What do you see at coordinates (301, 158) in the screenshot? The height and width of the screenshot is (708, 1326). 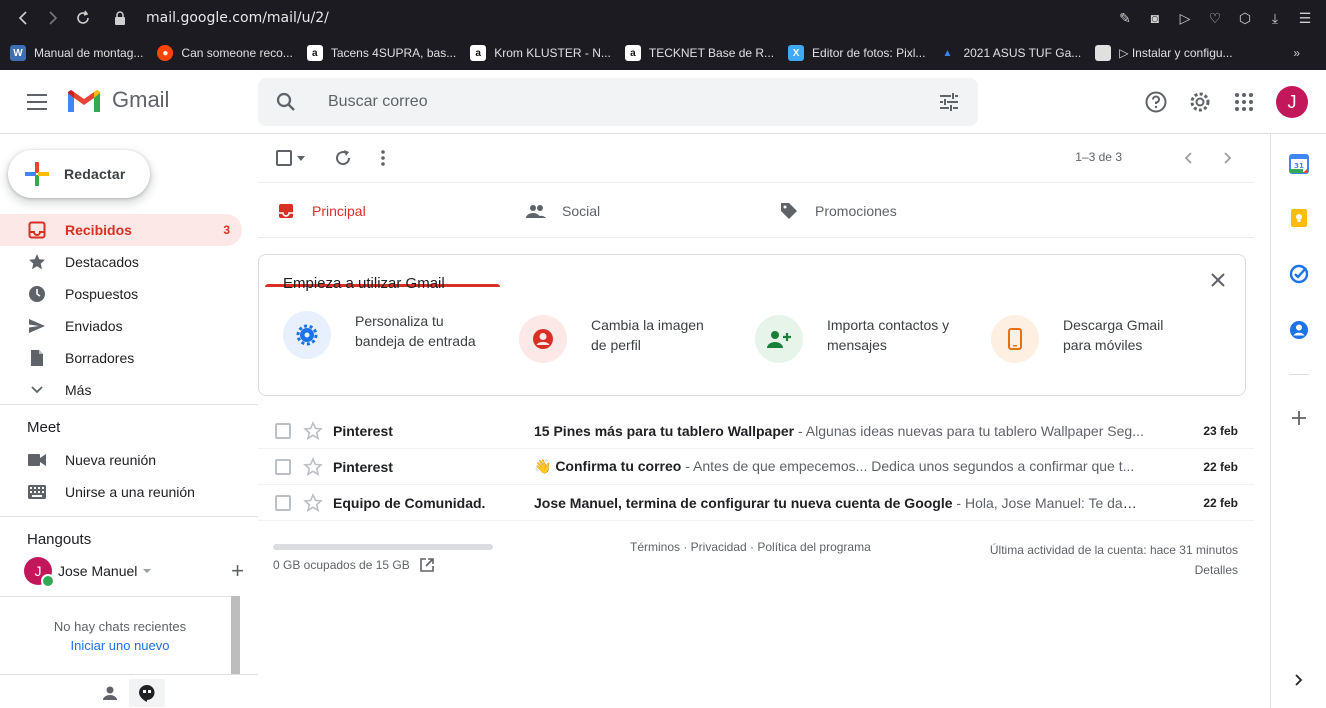 I see `select-dropdown-icon` at bounding box center [301, 158].